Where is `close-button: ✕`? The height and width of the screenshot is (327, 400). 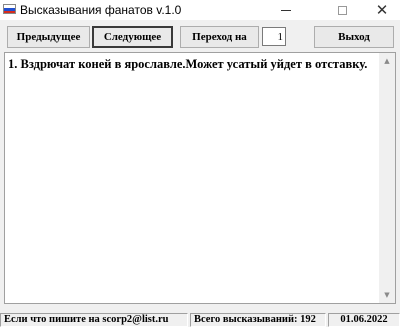 close-button: ✕ is located at coordinates (380, 10).